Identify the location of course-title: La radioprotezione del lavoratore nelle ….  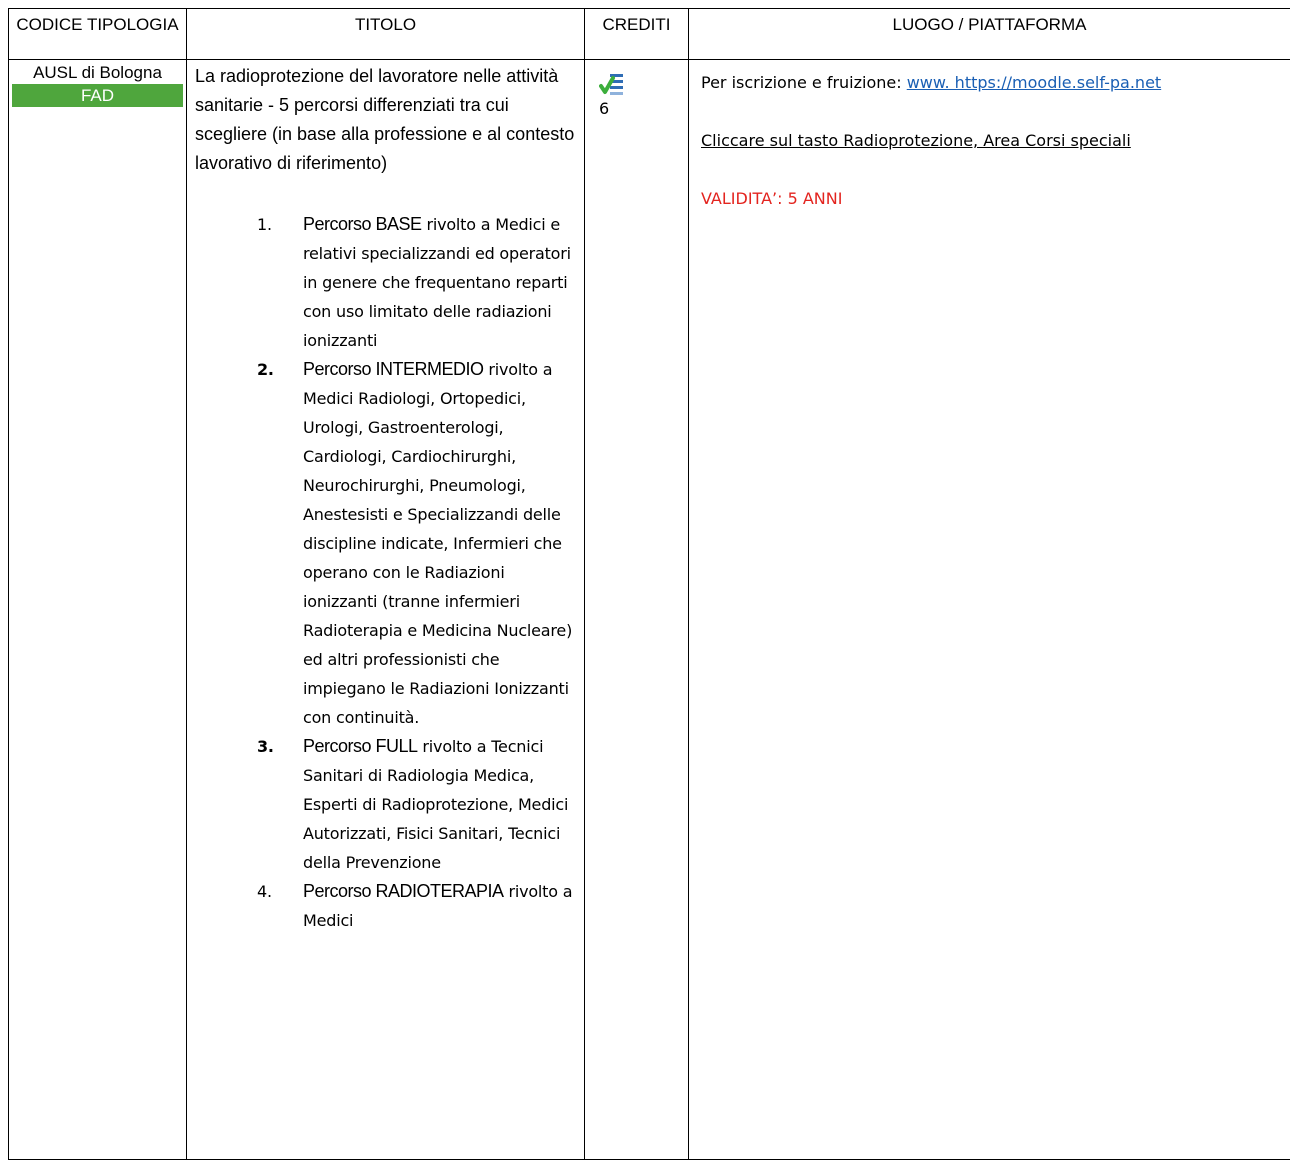
(385, 120).